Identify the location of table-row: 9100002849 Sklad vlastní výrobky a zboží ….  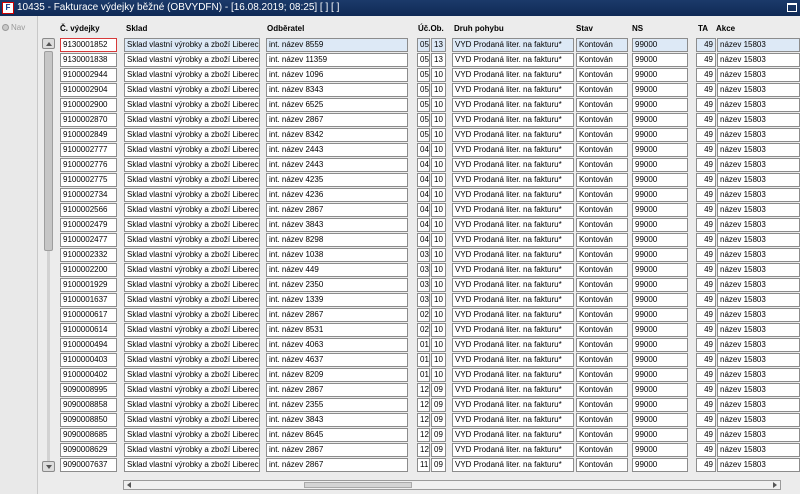
(430, 135).